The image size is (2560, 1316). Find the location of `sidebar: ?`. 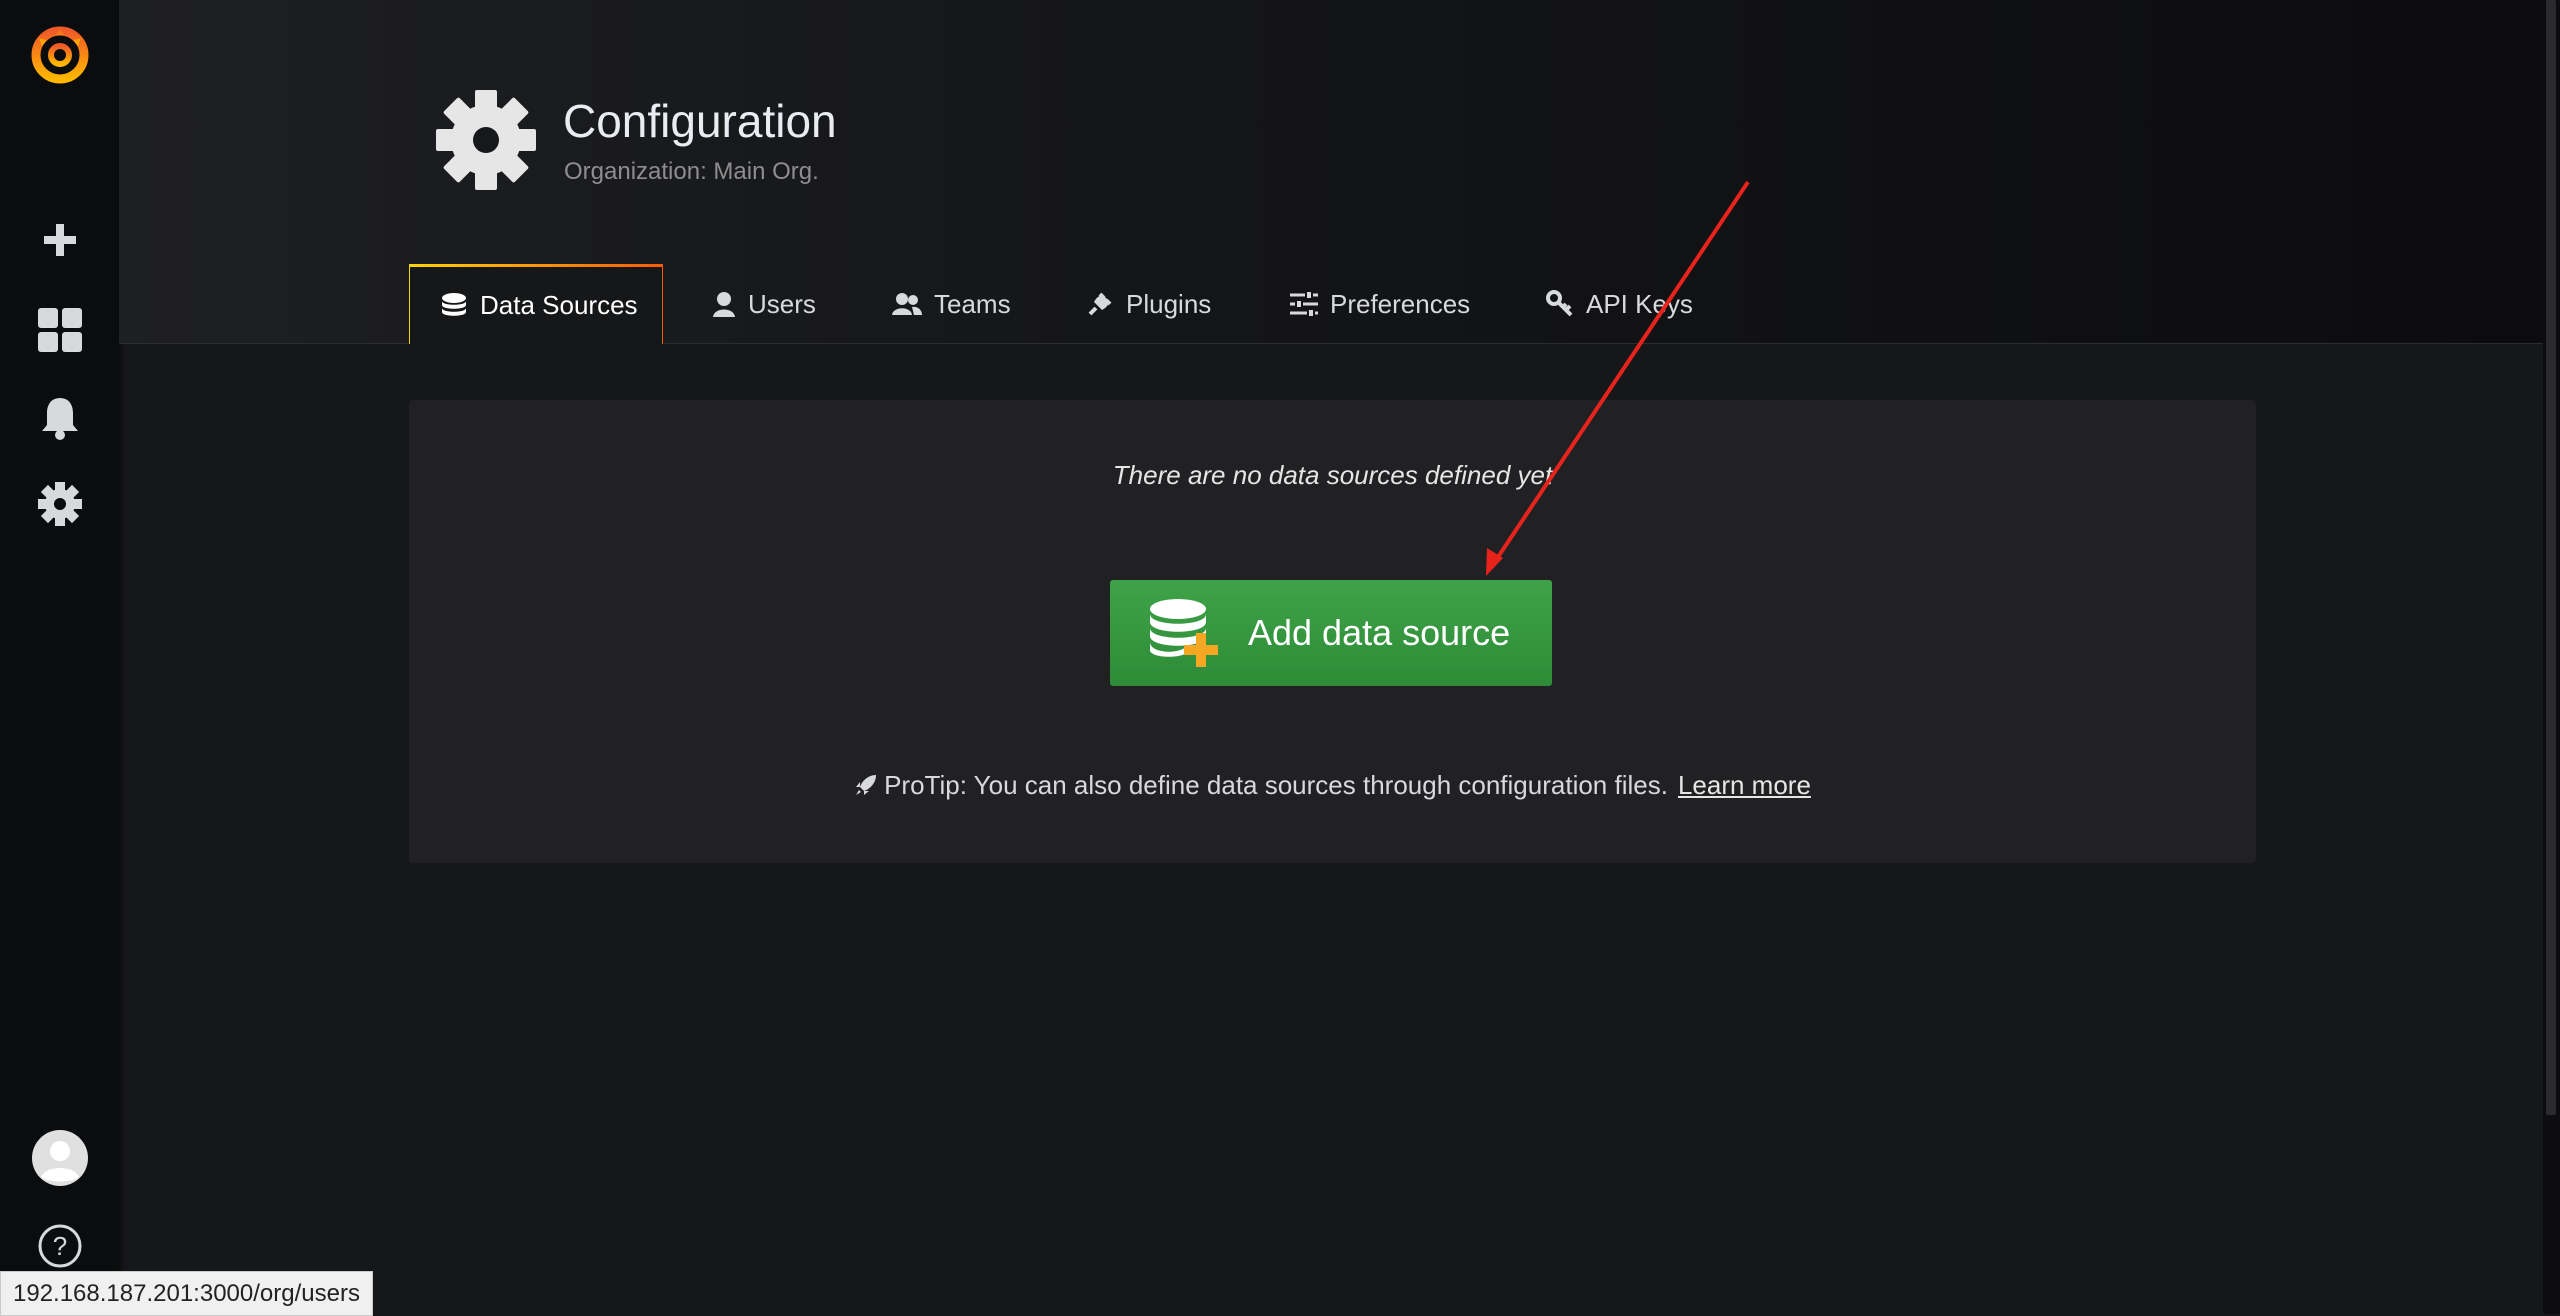

sidebar: ? is located at coordinates (59, 657).